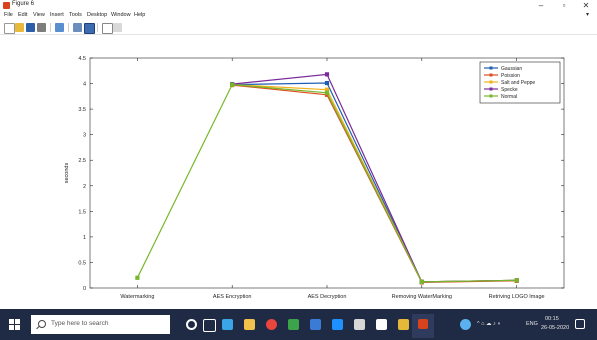 Image resolution: width=597 pixels, height=340 pixels. I want to click on y-tick-label: 4, so click(84, 85).